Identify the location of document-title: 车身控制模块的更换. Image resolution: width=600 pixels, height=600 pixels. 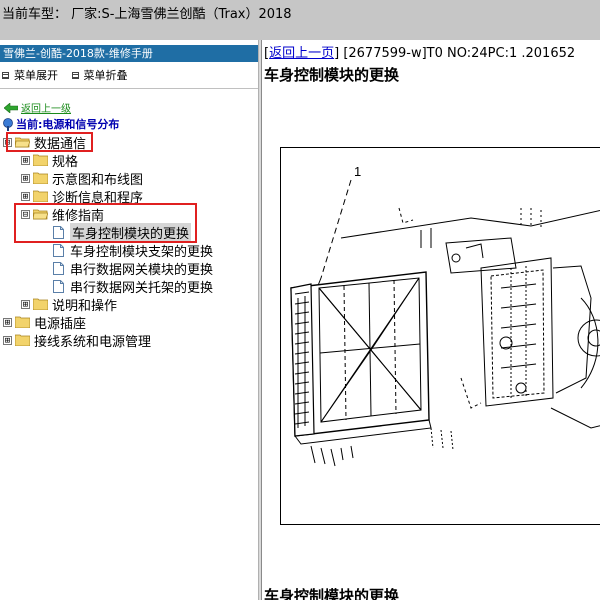
(332, 75).